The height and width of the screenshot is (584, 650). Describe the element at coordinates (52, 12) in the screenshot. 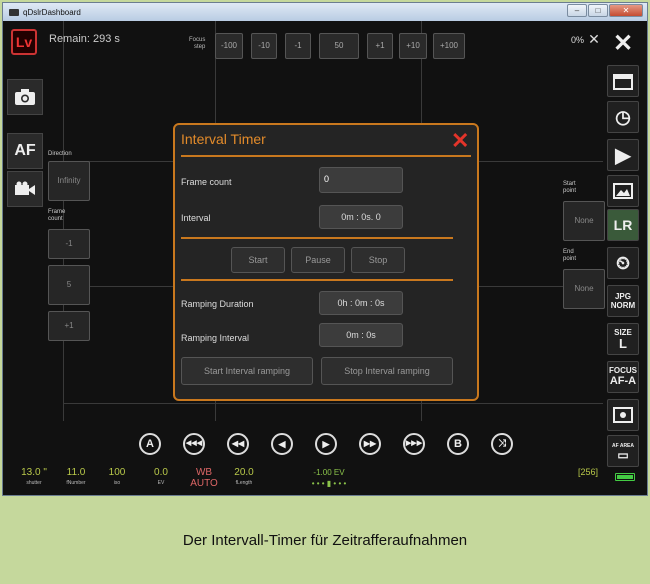

I see `window-title: qDslrDashboard` at that location.